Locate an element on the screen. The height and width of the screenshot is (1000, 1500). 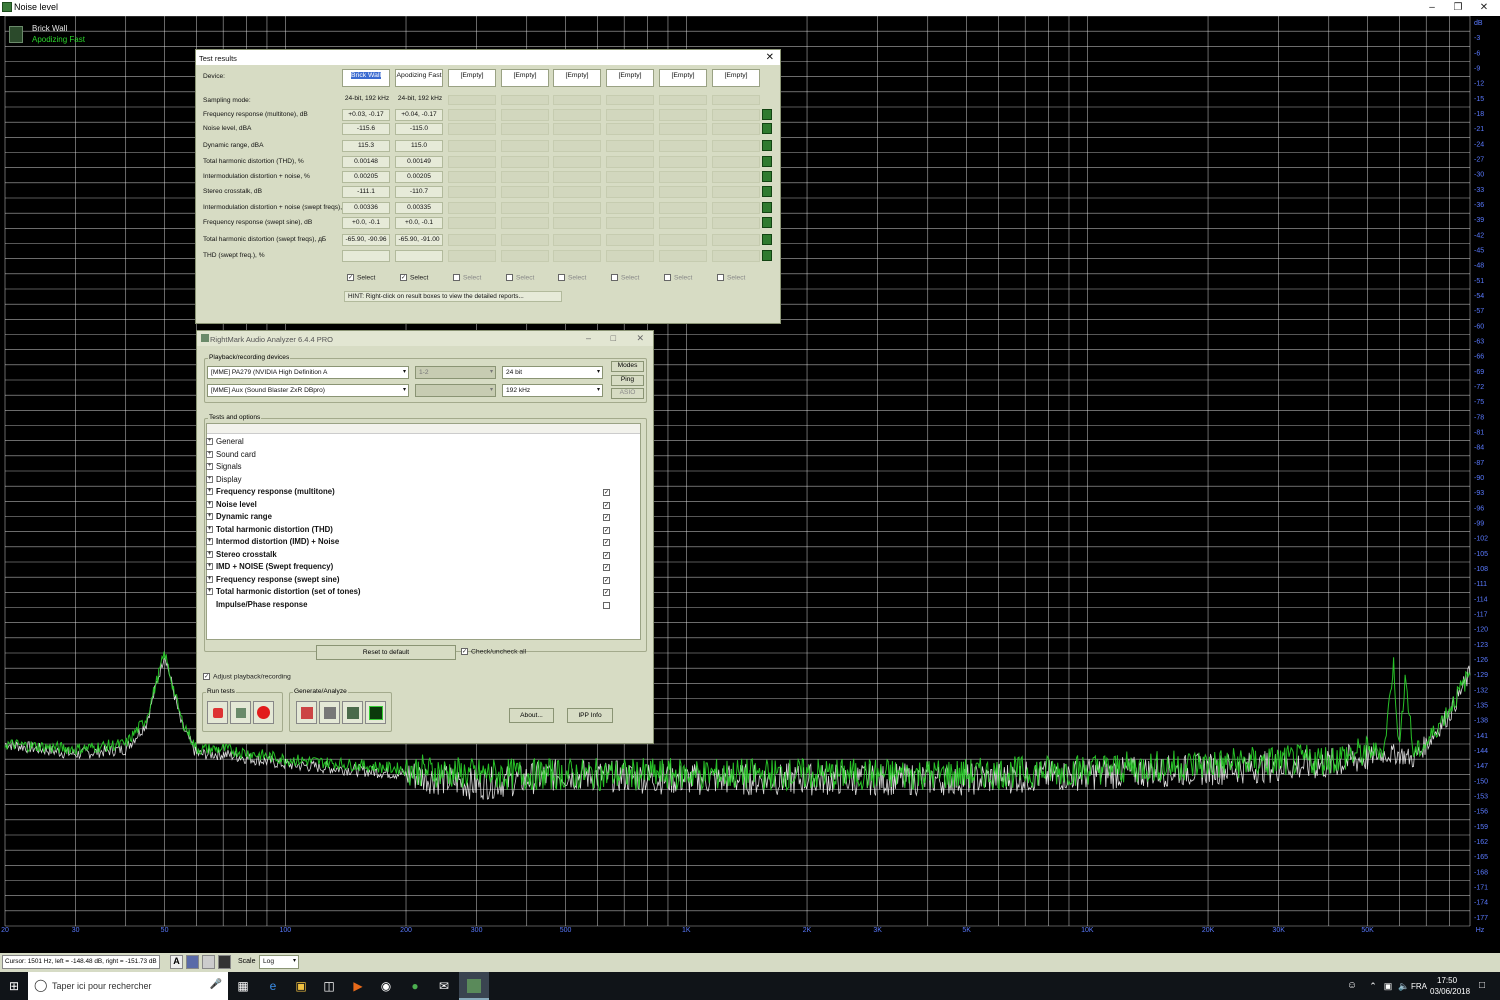
result-cell: +0.0, -0.1 is located at coordinates (419, 223).